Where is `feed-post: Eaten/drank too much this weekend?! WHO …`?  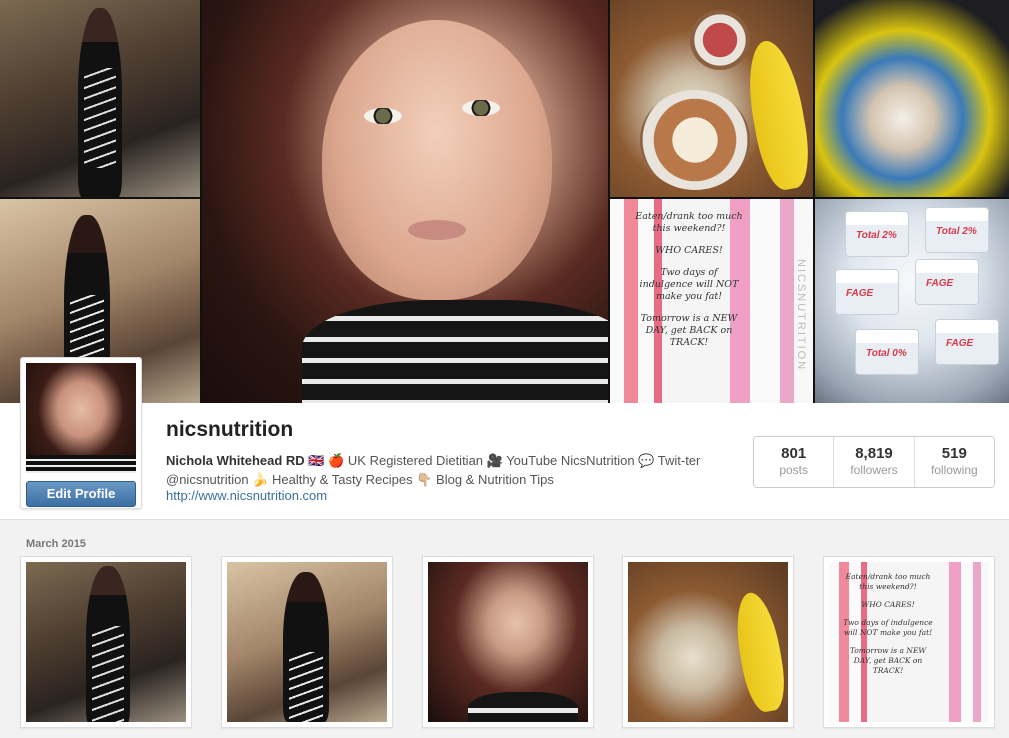 feed-post: Eaten/drank too much this weekend?! WHO … is located at coordinates (909, 642).